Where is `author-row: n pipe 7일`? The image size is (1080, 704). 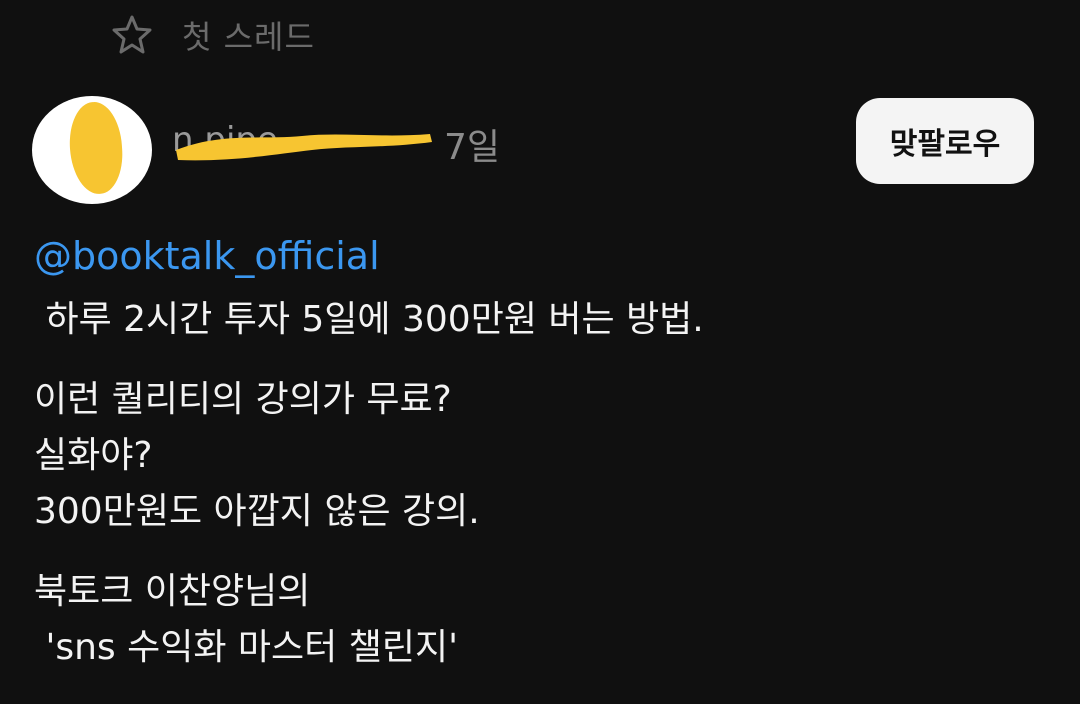
author-row: n pipe 7일 is located at coordinates (342, 142).